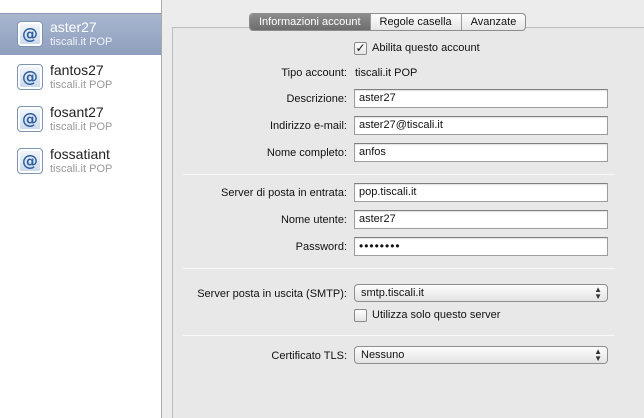 The height and width of the screenshot is (418, 644). I want to click on tab-account-info: Informazioni account, so click(310, 22).